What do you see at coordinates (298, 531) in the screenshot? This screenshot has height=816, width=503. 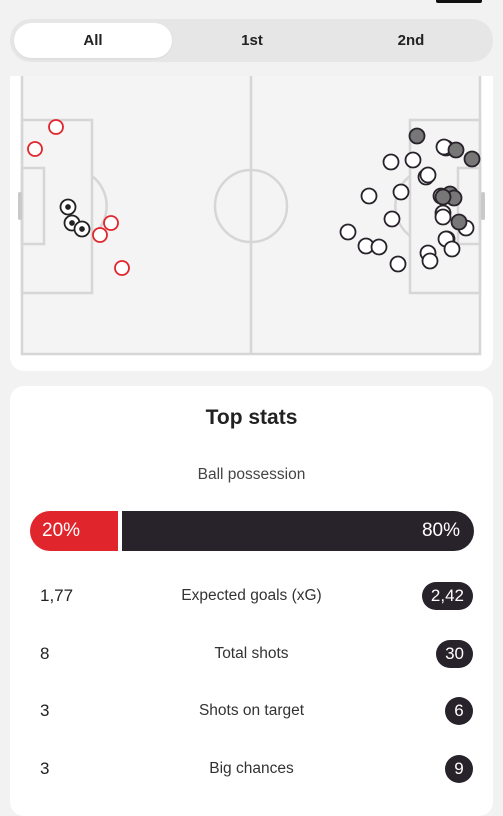 I see `possession-away-bar: 80%` at bounding box center [298, 531].